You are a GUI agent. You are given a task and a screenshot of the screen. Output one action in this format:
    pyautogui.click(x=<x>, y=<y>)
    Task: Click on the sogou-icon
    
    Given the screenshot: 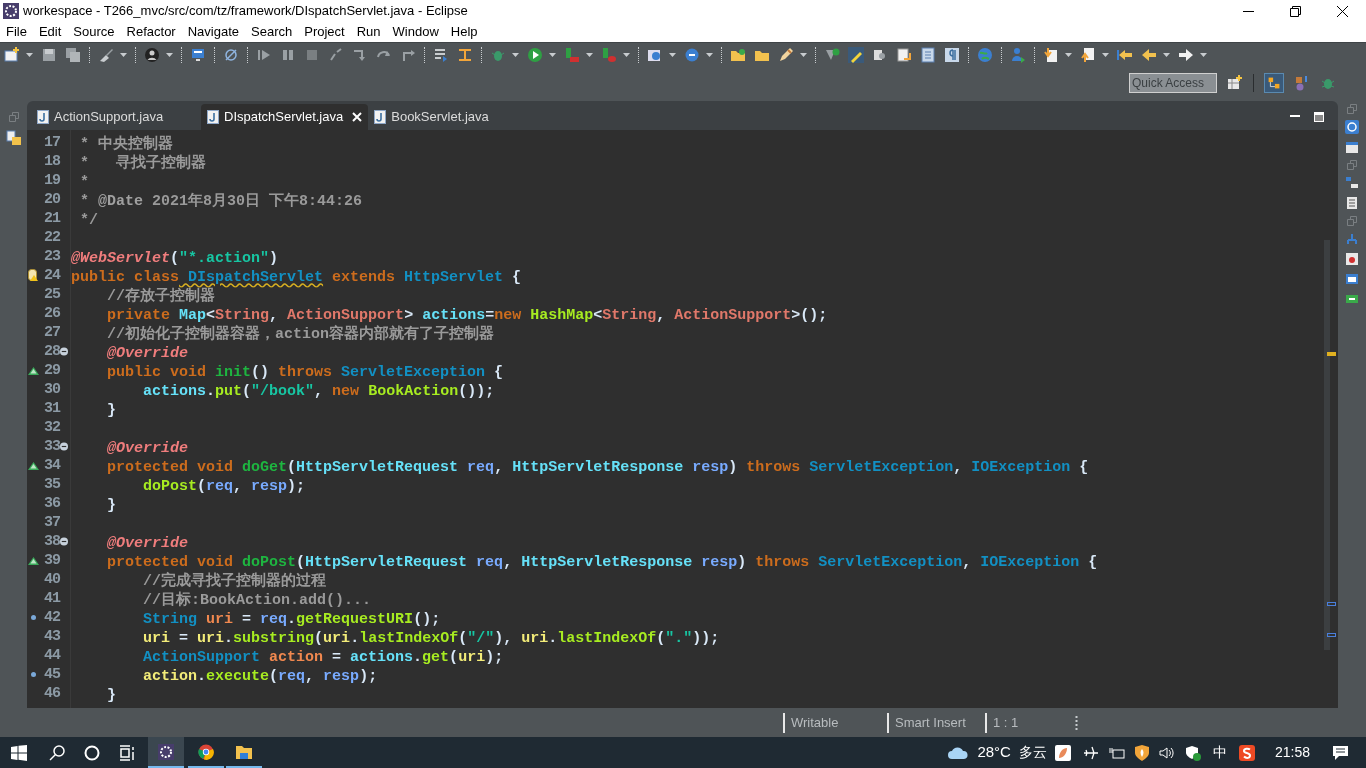 What is the action you would take?
    pyautogui.click(x=1246, y=752)
    